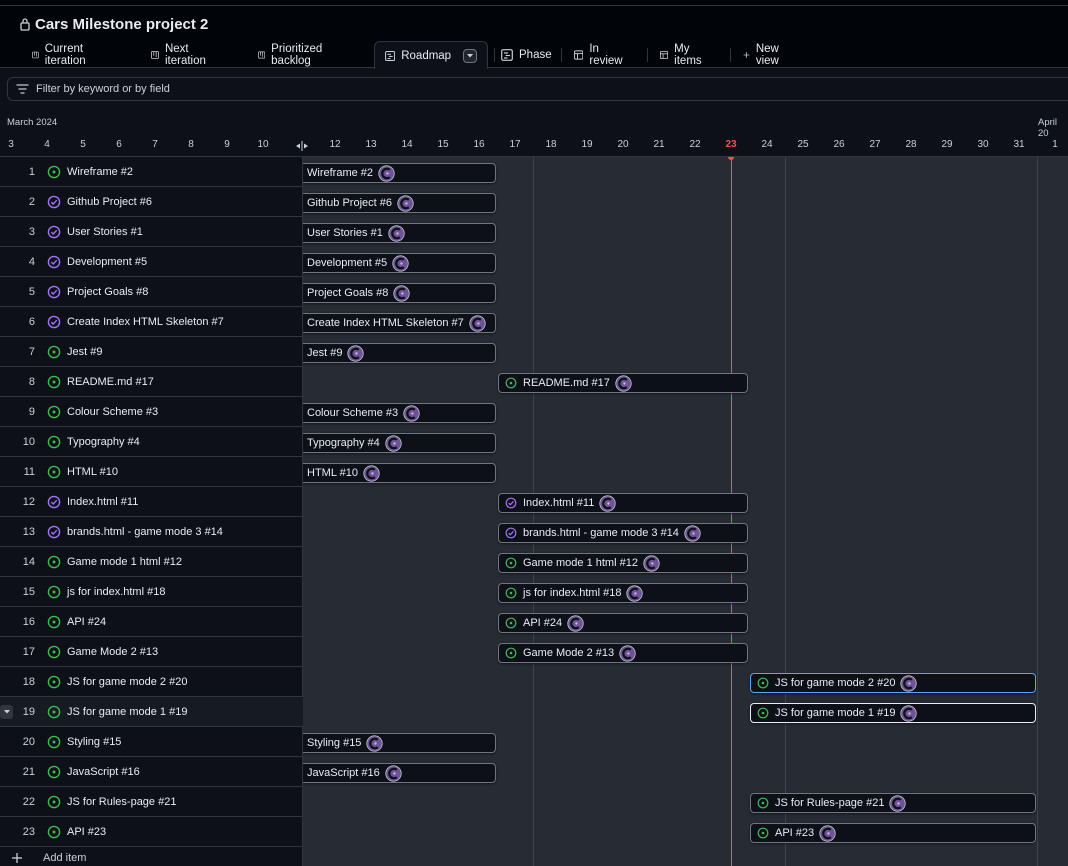 This screenshot has width=1068, height=866. What do you see at coordinates (399, 233) in the screenshot?
I see `roadmap-bar: User Stories #1` at bounding box center [399, 233].